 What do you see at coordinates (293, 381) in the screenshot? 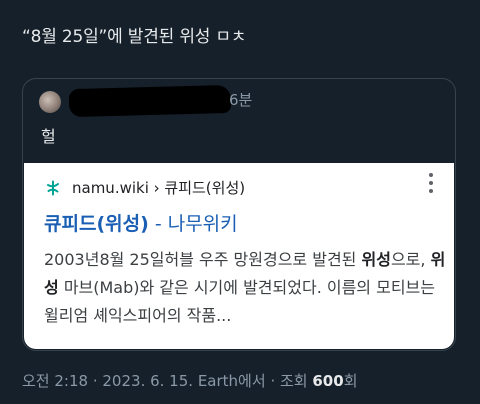
I see `views-label: 조회` at bounding box center [293, 381].